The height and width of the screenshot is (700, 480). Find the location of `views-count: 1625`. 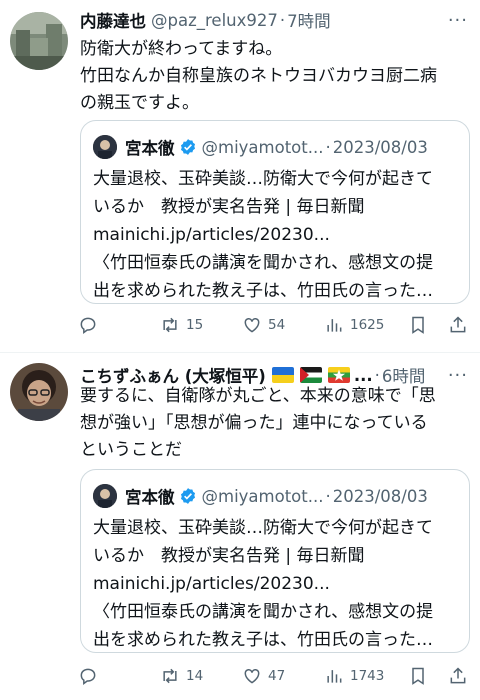

views-count: 1625 is located at coordinates (367, 325).